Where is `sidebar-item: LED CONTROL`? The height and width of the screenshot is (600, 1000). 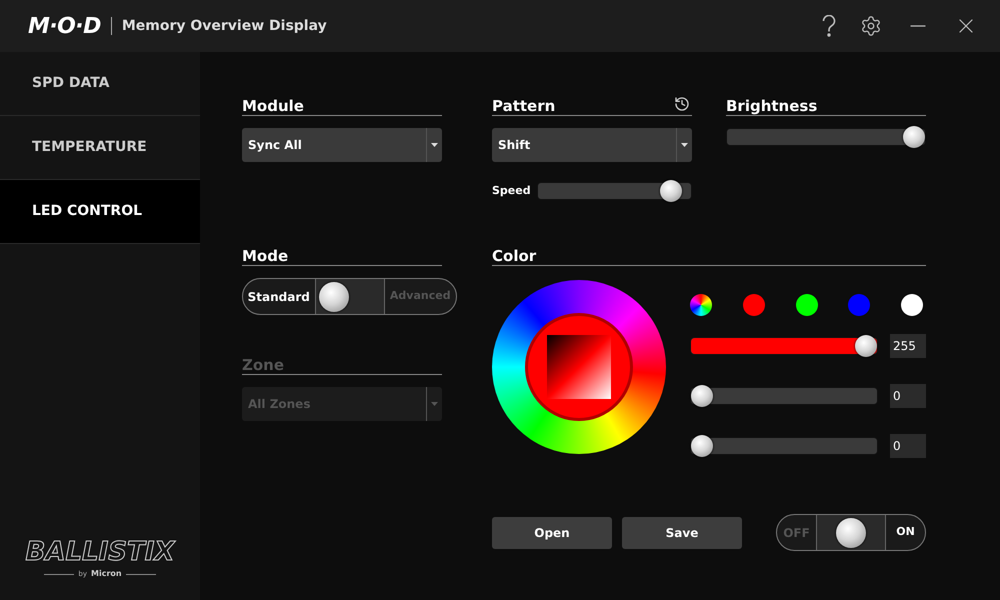 sidebar-item: LED CONTROL is located at coordinates (100, 212).